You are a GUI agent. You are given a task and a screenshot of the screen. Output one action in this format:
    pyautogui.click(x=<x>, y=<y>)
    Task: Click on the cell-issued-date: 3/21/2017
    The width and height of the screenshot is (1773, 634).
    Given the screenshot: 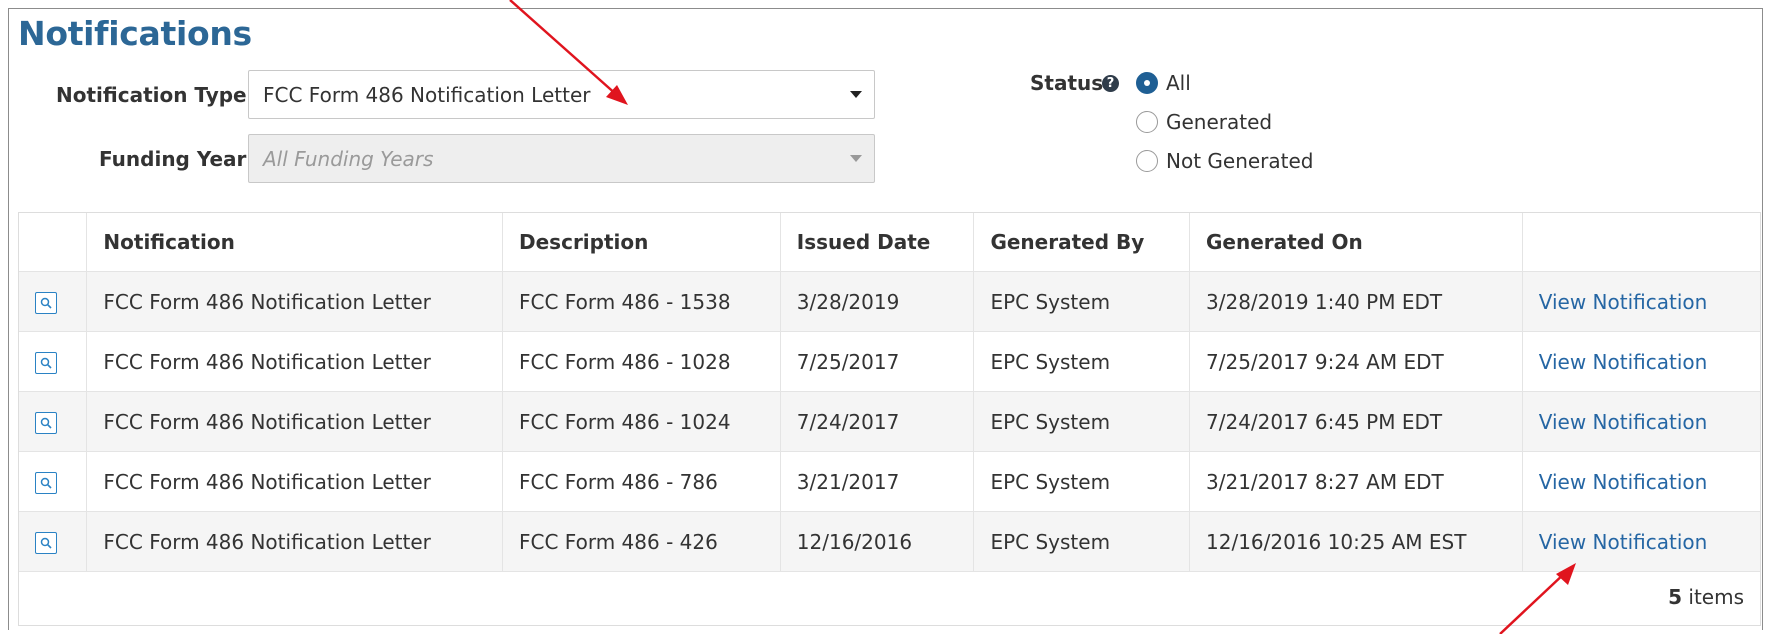 What is the action you would take?
    pyautogui.click(x=877, y=481)
    